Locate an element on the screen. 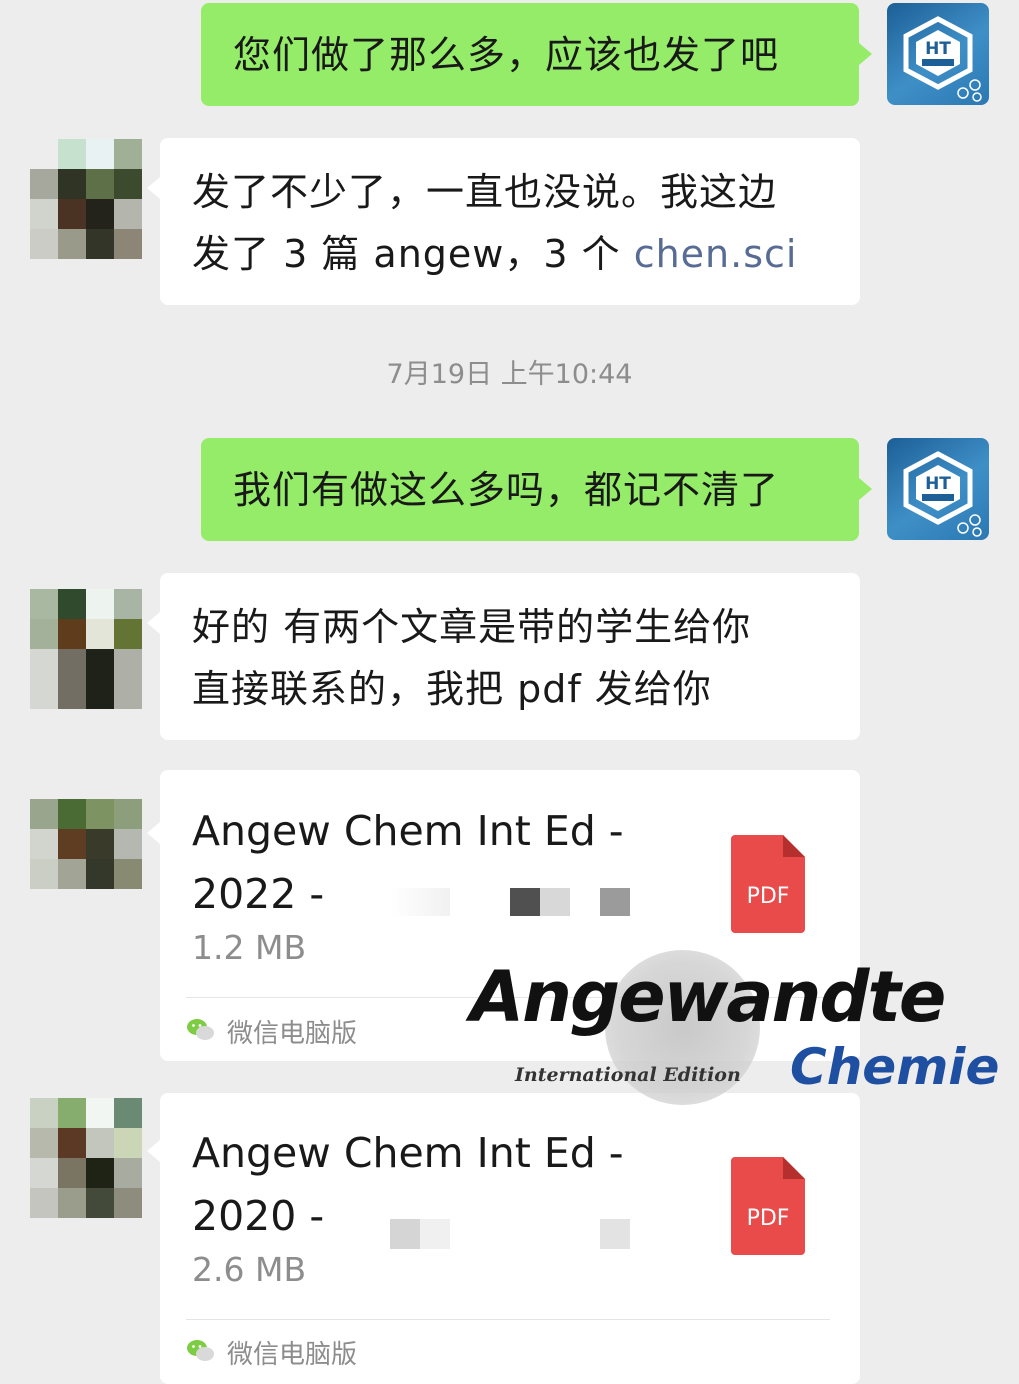  file-size: 2.6 MB is located at coordinates (249, 1269).